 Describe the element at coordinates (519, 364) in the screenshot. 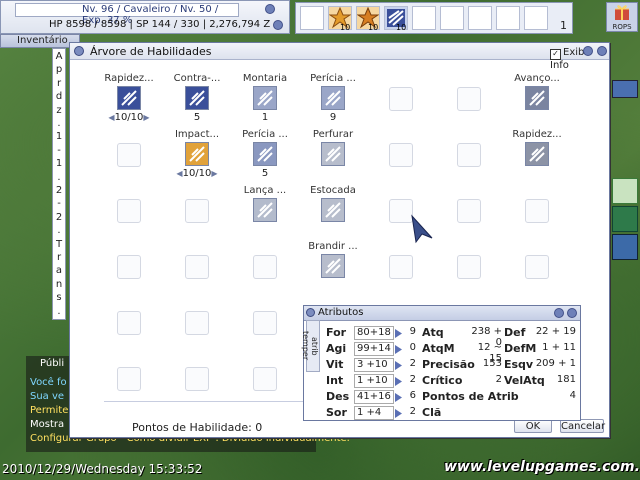

I see `derived-stat-label: Esqv` at that location.